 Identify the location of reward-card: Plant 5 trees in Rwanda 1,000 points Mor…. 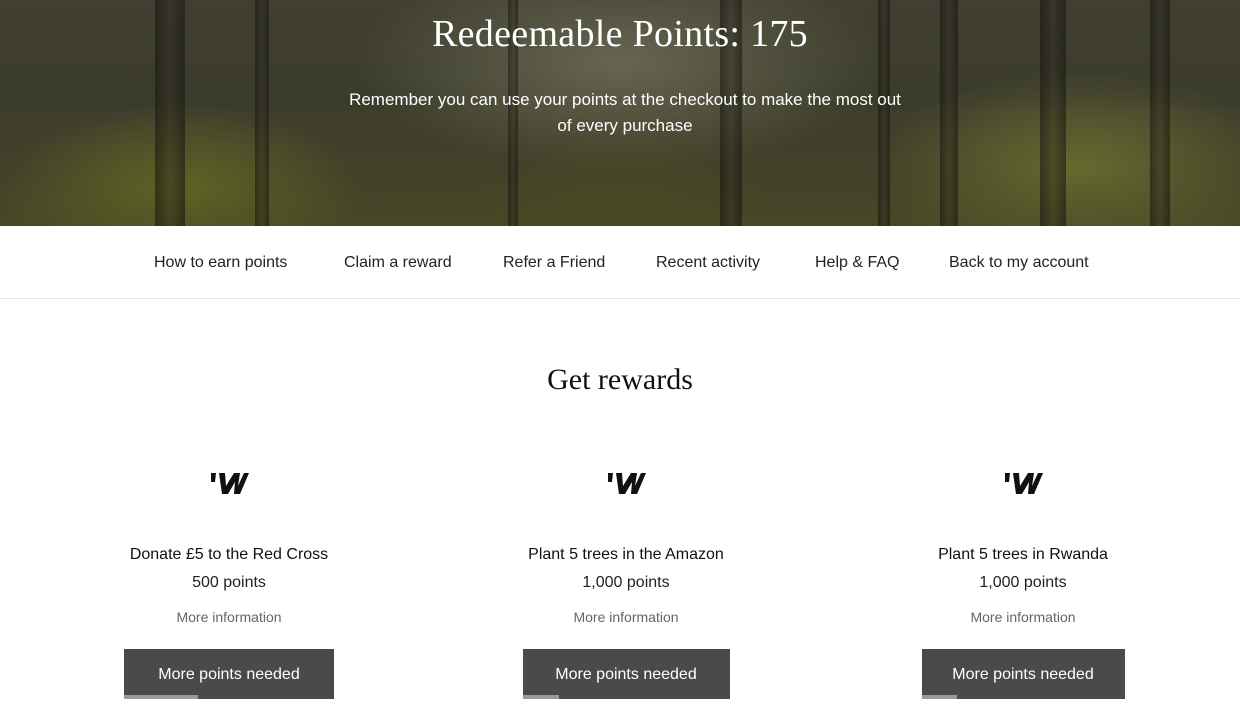
(1023, 577).